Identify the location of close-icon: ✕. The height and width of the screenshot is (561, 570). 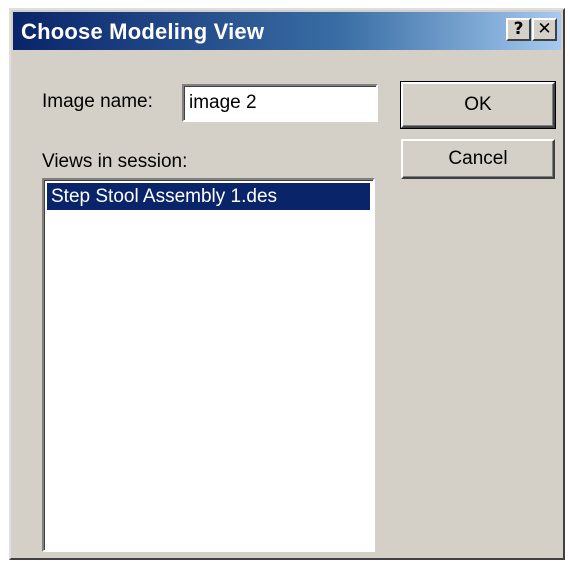
(544, 29).